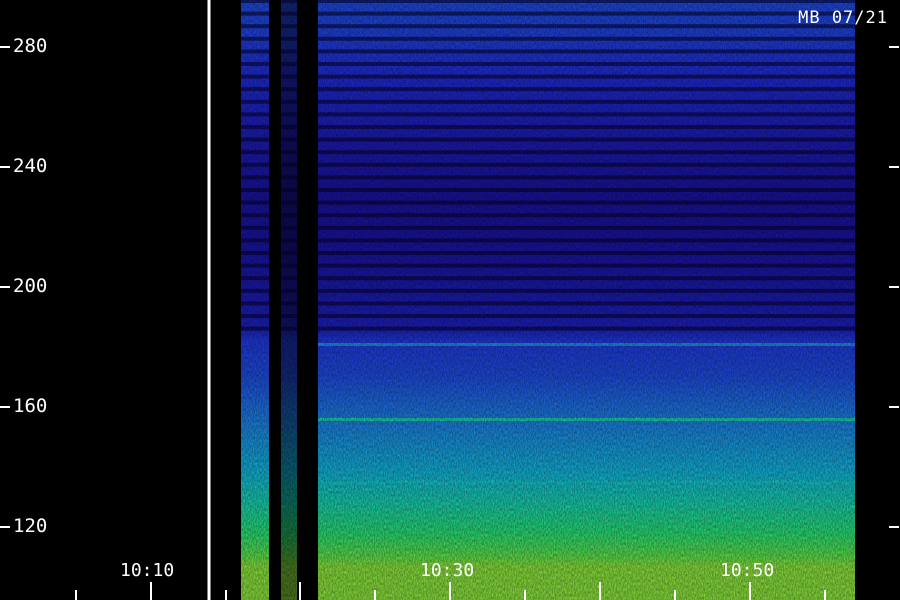 The height and width of the screenshot is (600, 900). I want to click on x-tick-label: 10:30, so click(447, 570).